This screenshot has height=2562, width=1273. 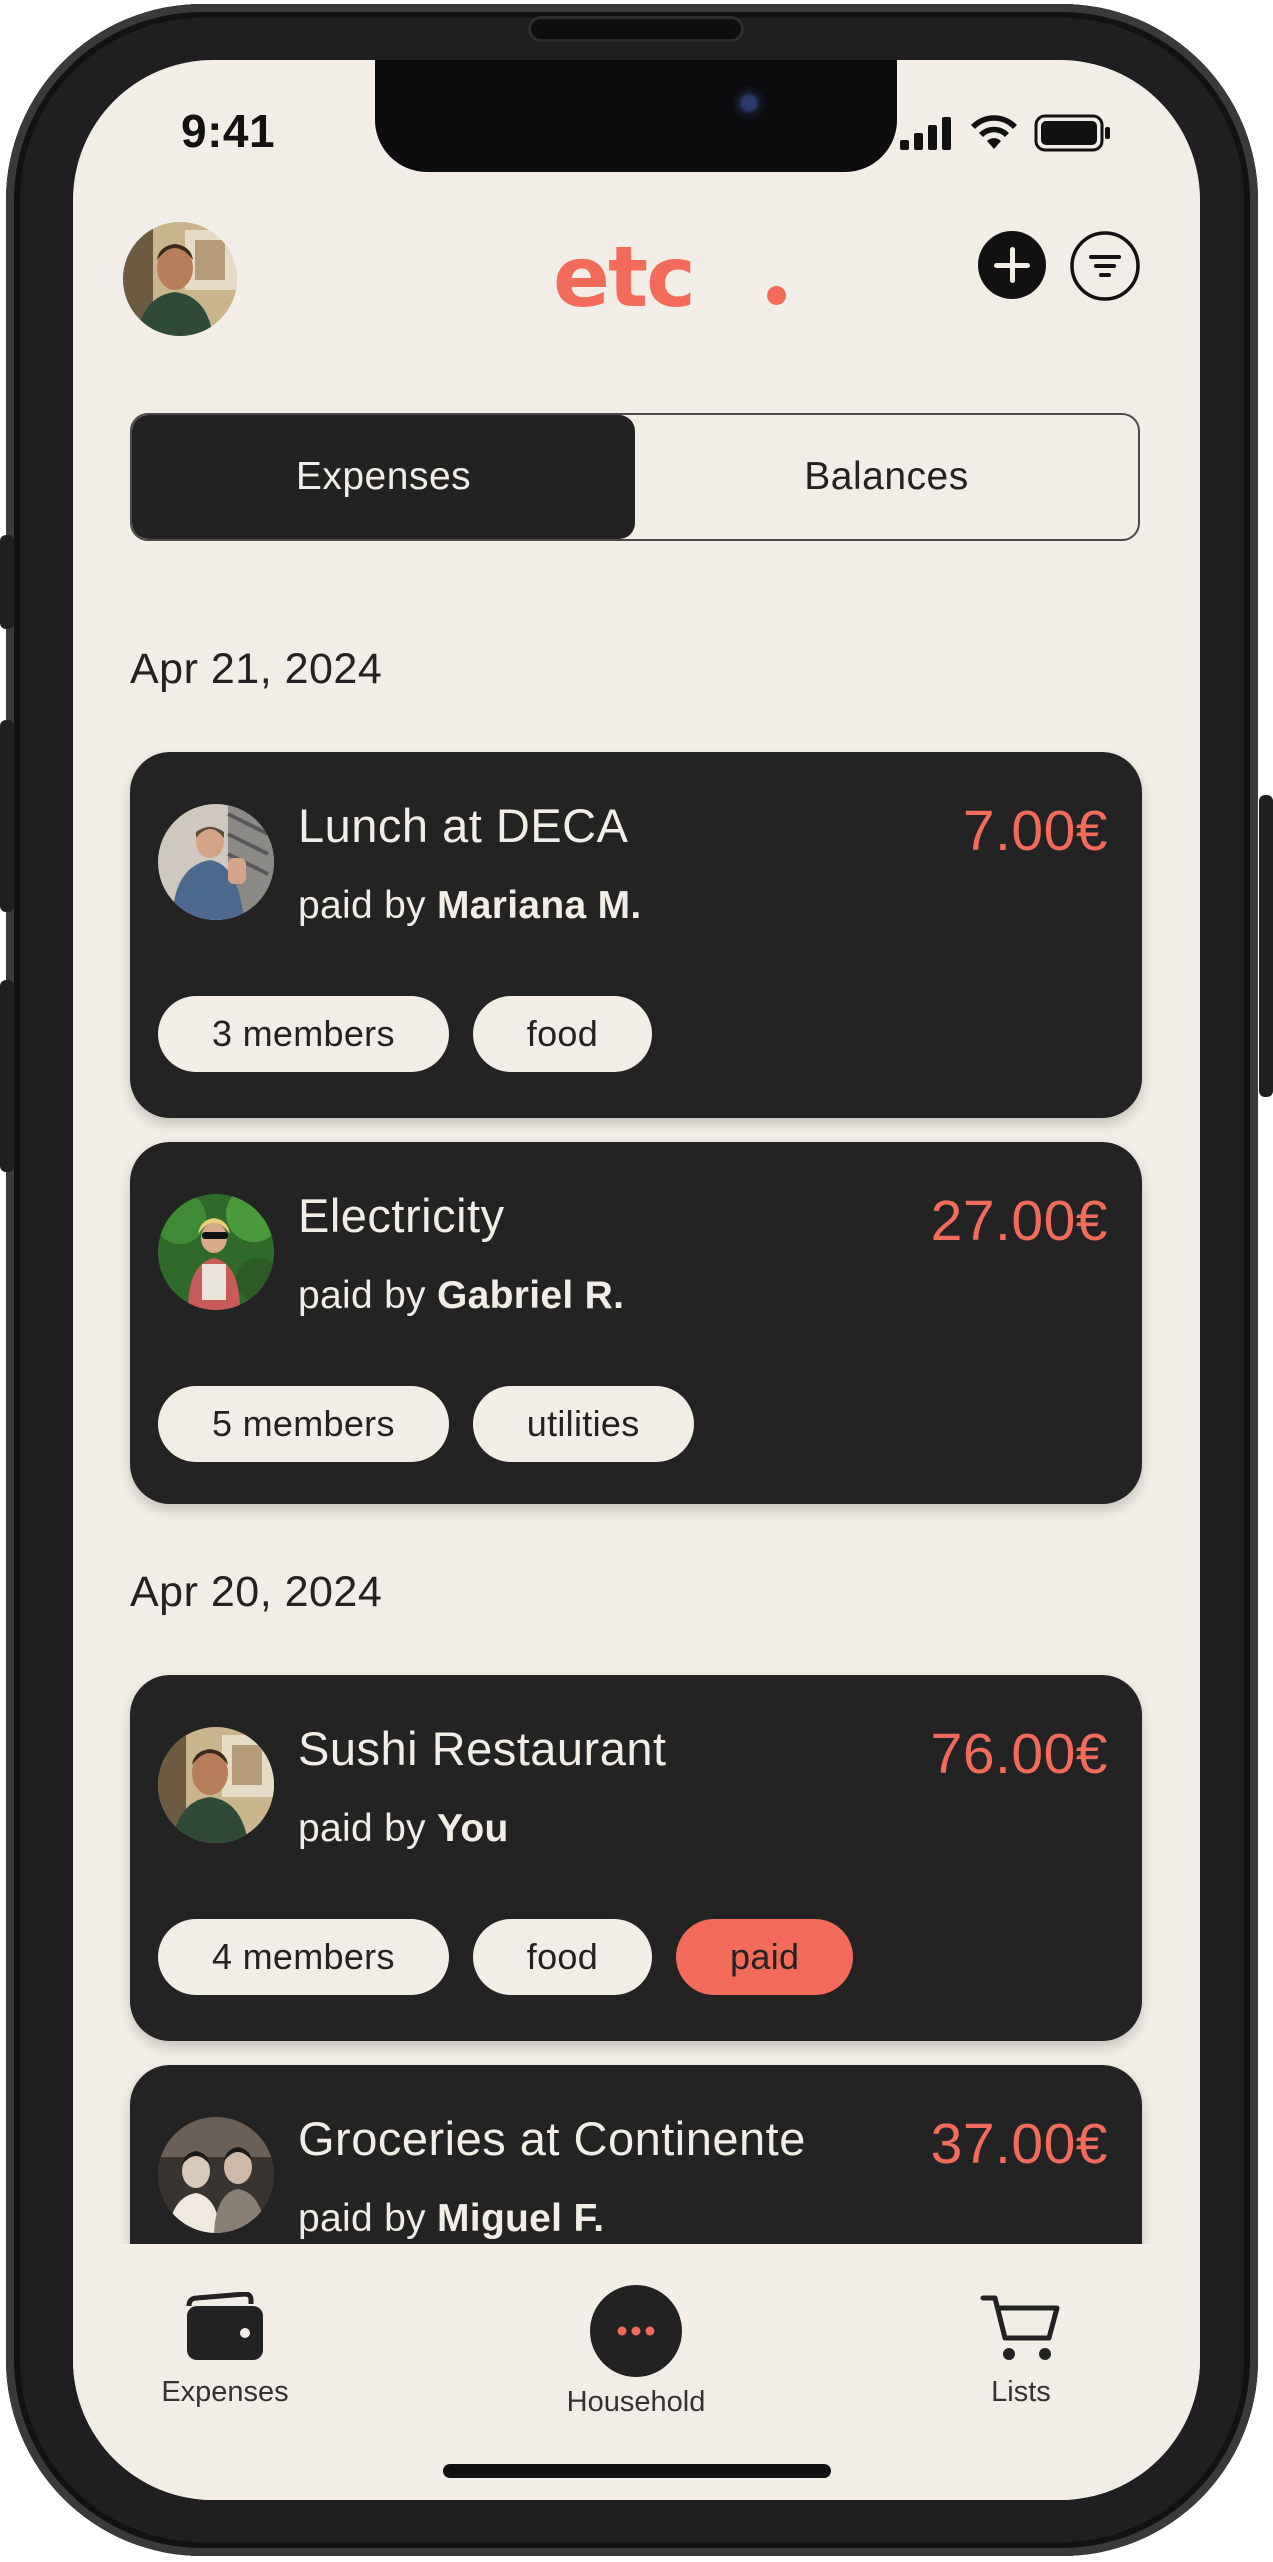 What do you see at coordinates (1012, 265) in the screenshot?
I see `add-expense-button` at bounding box center [1012, 265].